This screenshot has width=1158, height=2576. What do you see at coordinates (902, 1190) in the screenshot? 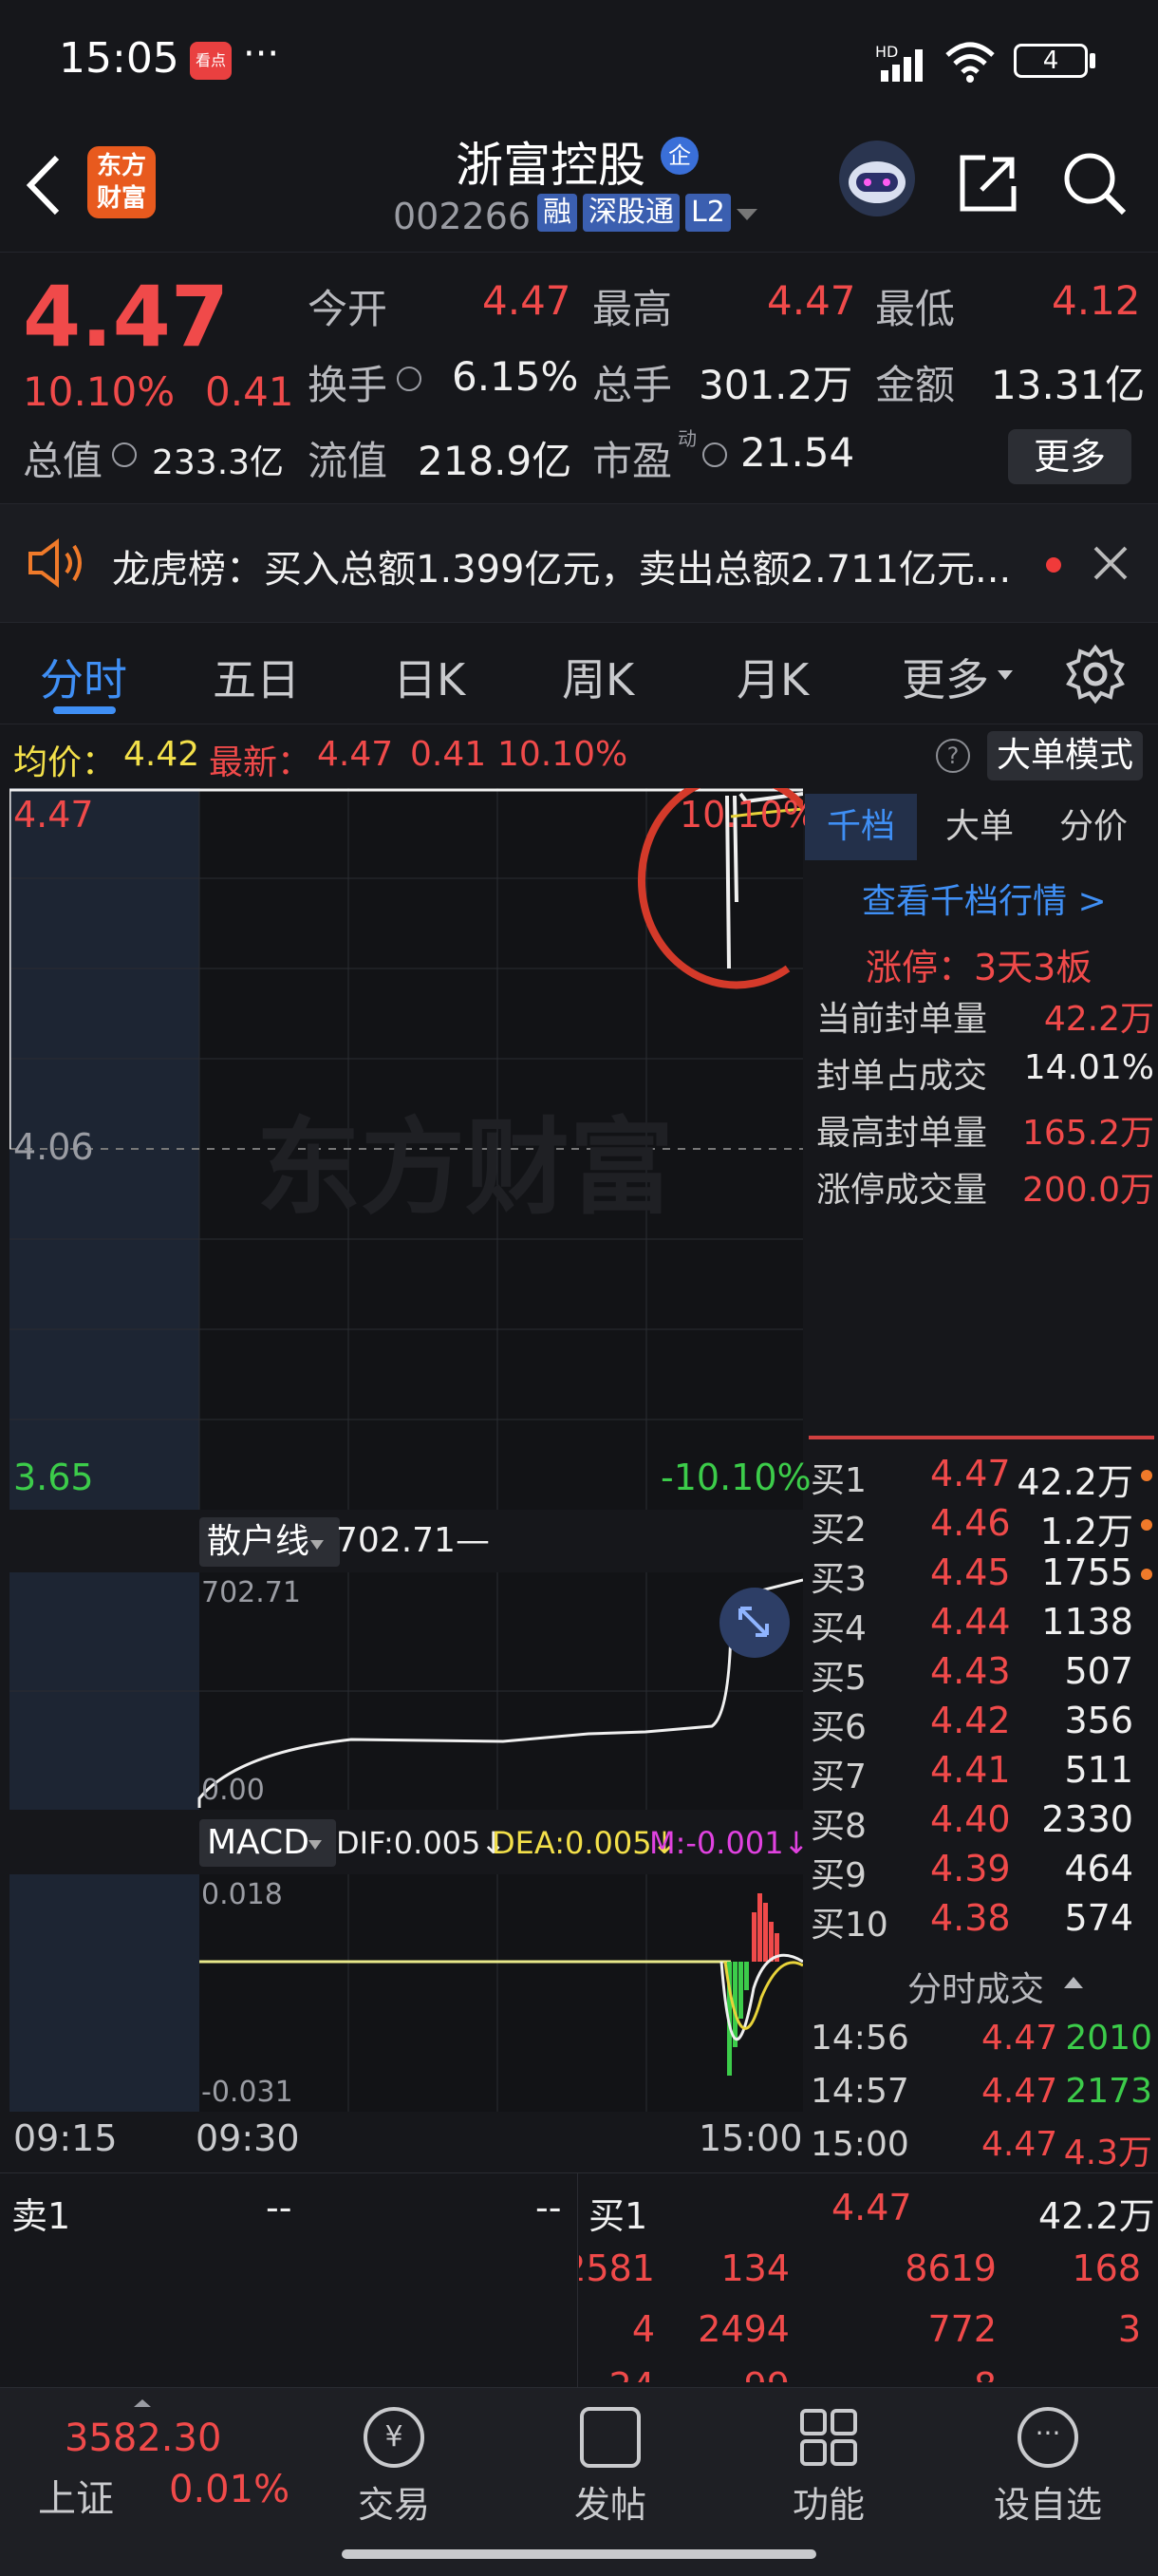
I see `limit-row-label: 涨停成交量` at bounding box center [902, 1190].